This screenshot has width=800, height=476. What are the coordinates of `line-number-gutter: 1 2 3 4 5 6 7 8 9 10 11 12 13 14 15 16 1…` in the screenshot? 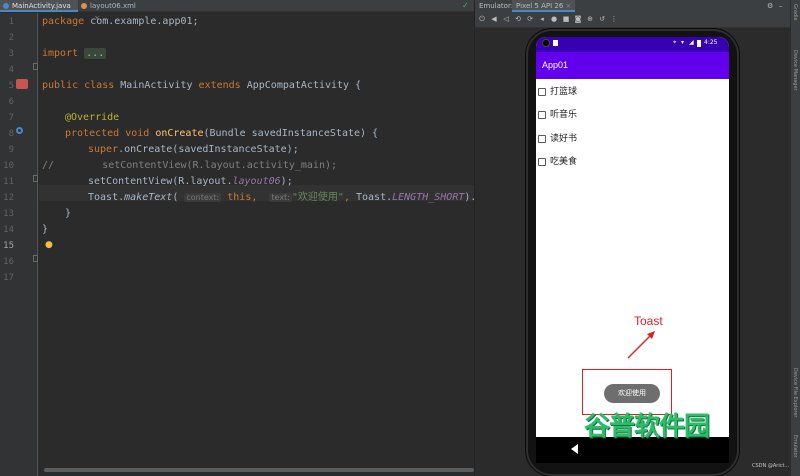 It's located at (26, 244).